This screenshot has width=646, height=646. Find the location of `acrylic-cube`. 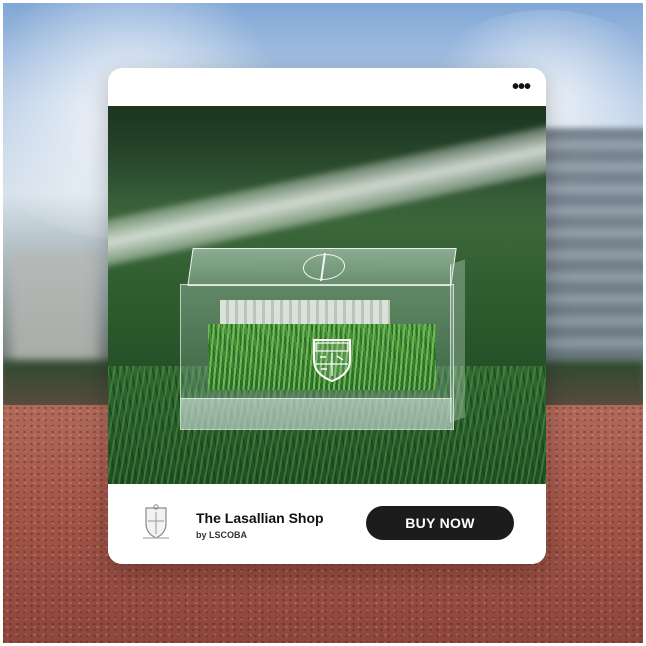

acrylic-cube is located at coordinates (322, 339).